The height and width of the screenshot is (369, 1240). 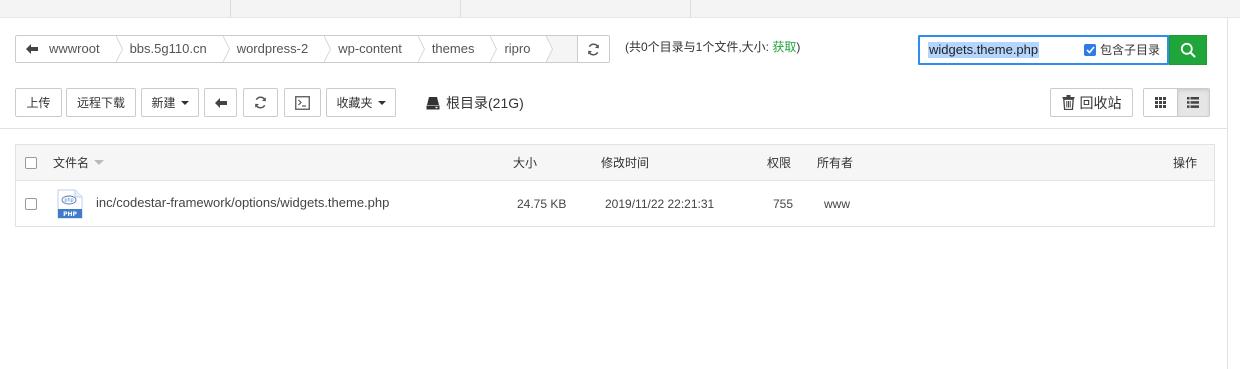 I want to click on scroll-edge, so click(x=1227, y=193).